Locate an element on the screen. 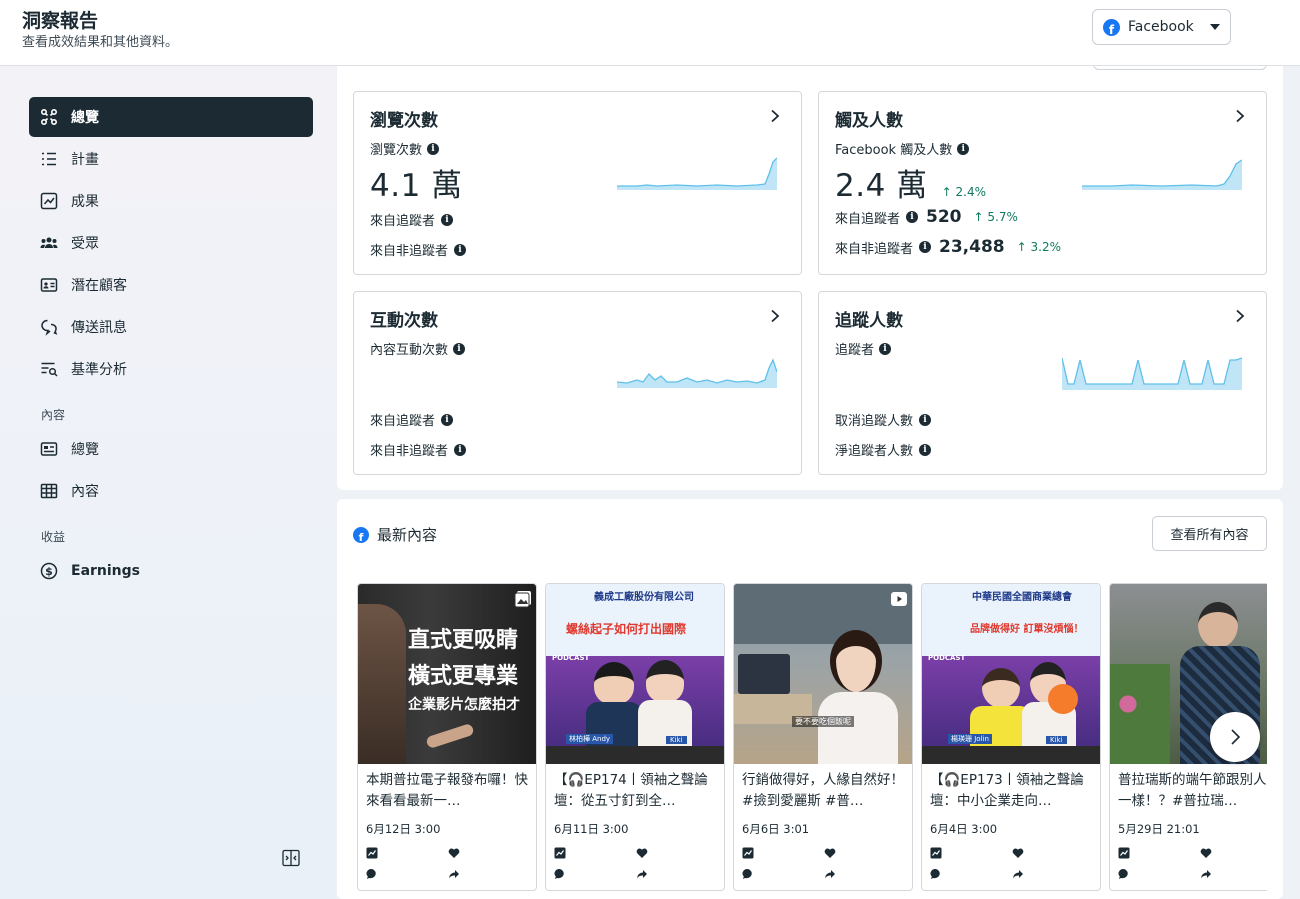 The image size is (1300, 899). thumb-text: 螺絲起子如何打出國際 is located at coordinates (626, 629).